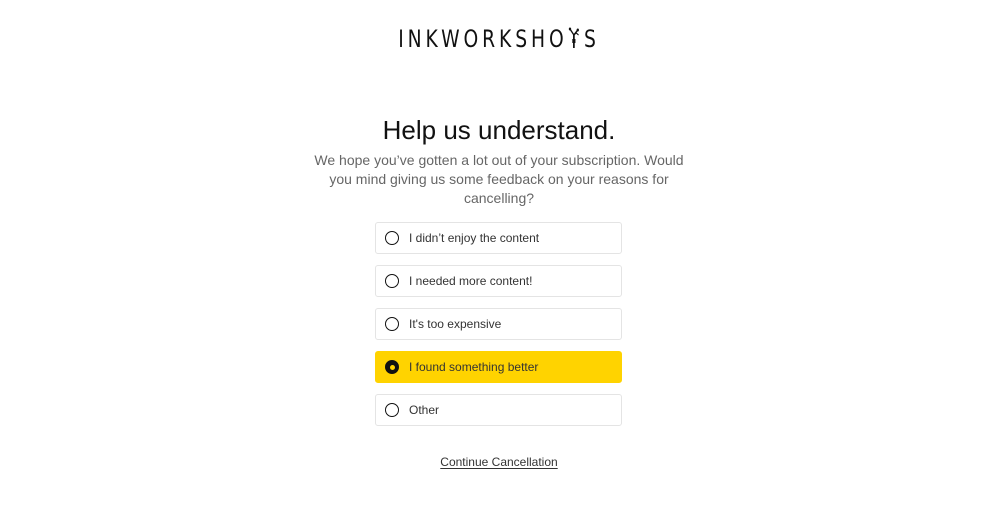 The width and height of the screenshot is (998, 511). I want to click on reason-option-found-better: I found something better, so click(498, 367).